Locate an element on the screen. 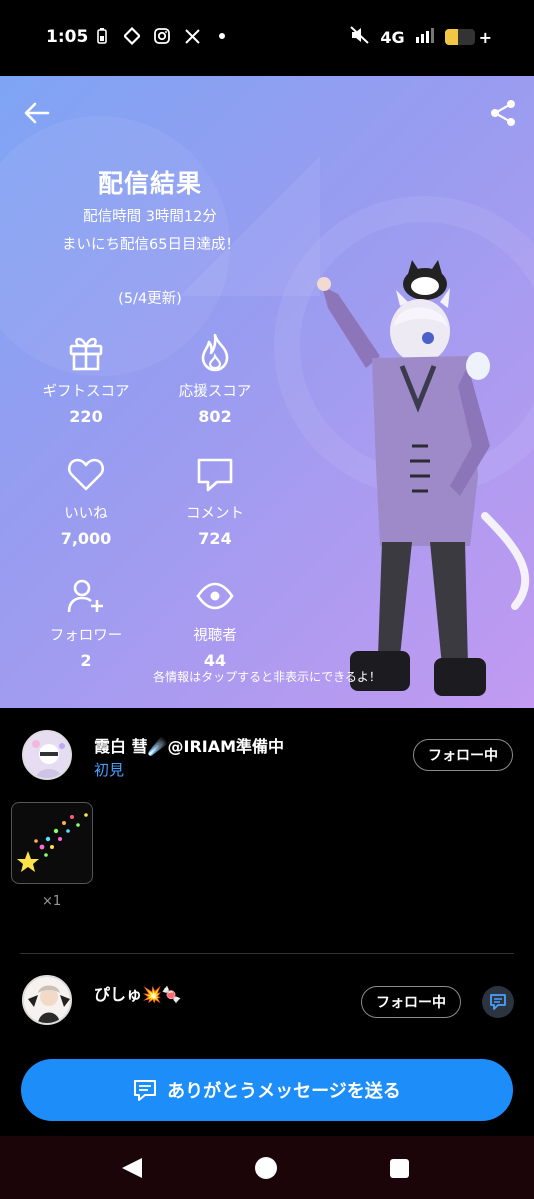 This screenshot has width=534, height=1199. more-notifications-dot-icon is located at coordinates (222, 36).